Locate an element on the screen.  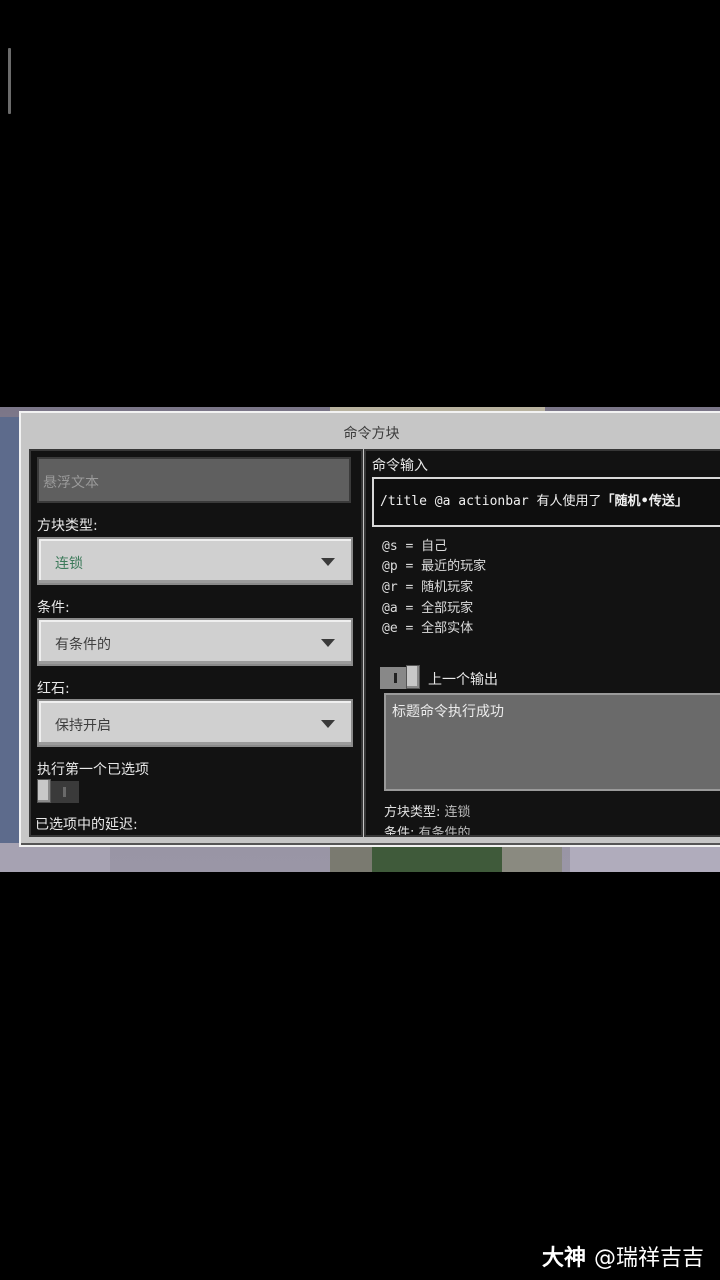
dialog-title: 命令方块 is located at coordinates (371, 434).